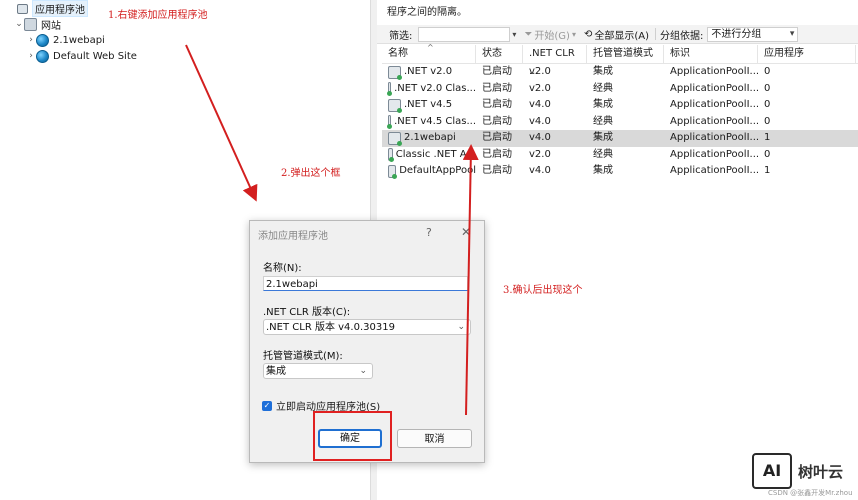 The width and height of the screenshot is (858, 500). Describe the element at coordinates (60, 8) in the screenshot. I see `tree-item-label: 应用程序池` at that location.